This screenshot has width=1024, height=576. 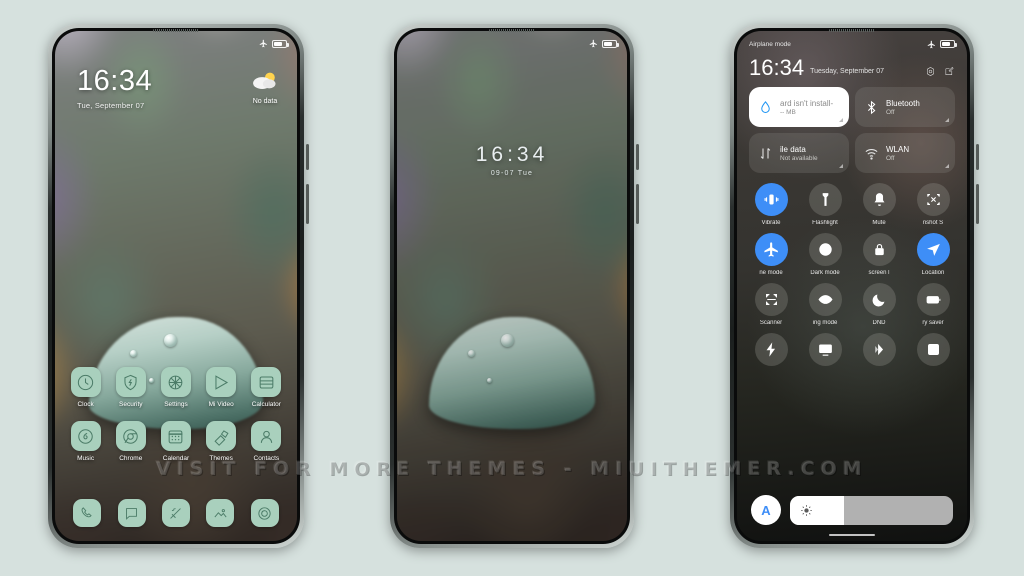 I want to click on app-chrome: Chrome, so click(x=131, y=441).